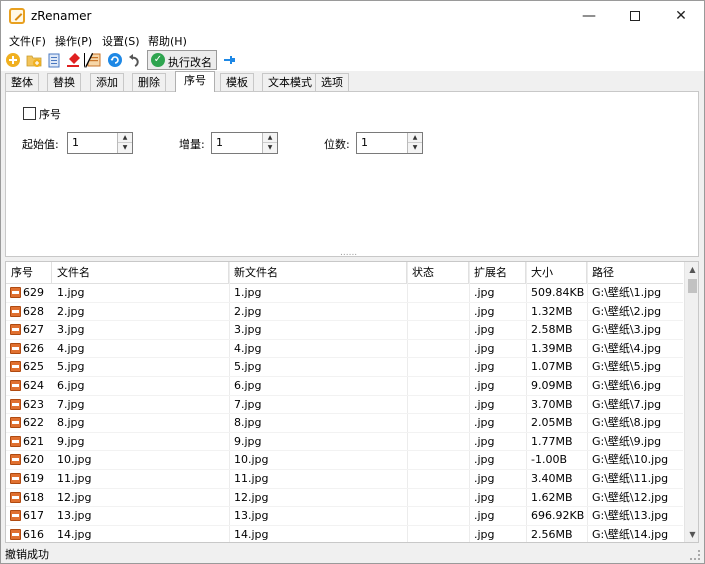  Describe the element at coordinates (135, 60) in the screenshot. I see `undo-icon` at that location.